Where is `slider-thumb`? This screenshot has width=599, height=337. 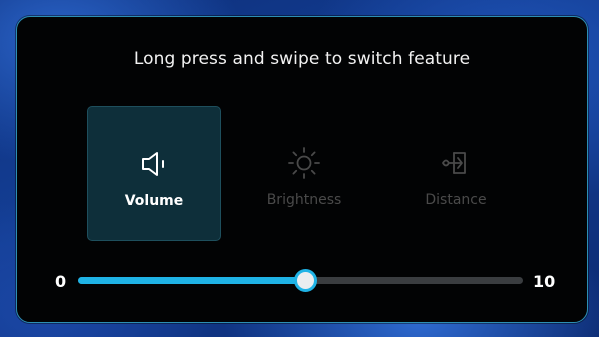
slider-thumb is located at coordinates (305, 280).